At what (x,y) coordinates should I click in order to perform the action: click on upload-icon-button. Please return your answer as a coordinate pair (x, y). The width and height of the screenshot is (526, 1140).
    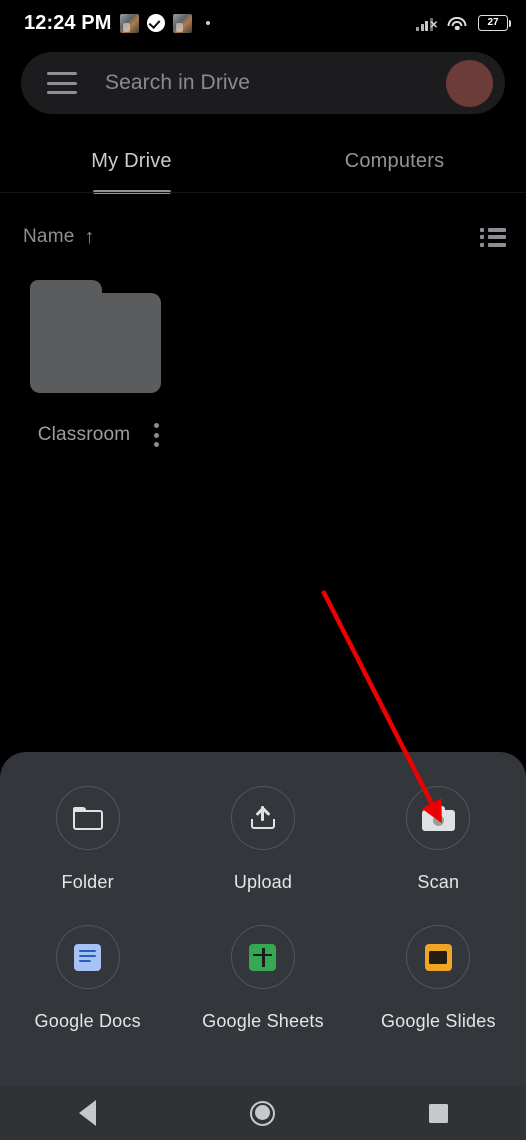
    Looking at the image, I should click on (262, 818).